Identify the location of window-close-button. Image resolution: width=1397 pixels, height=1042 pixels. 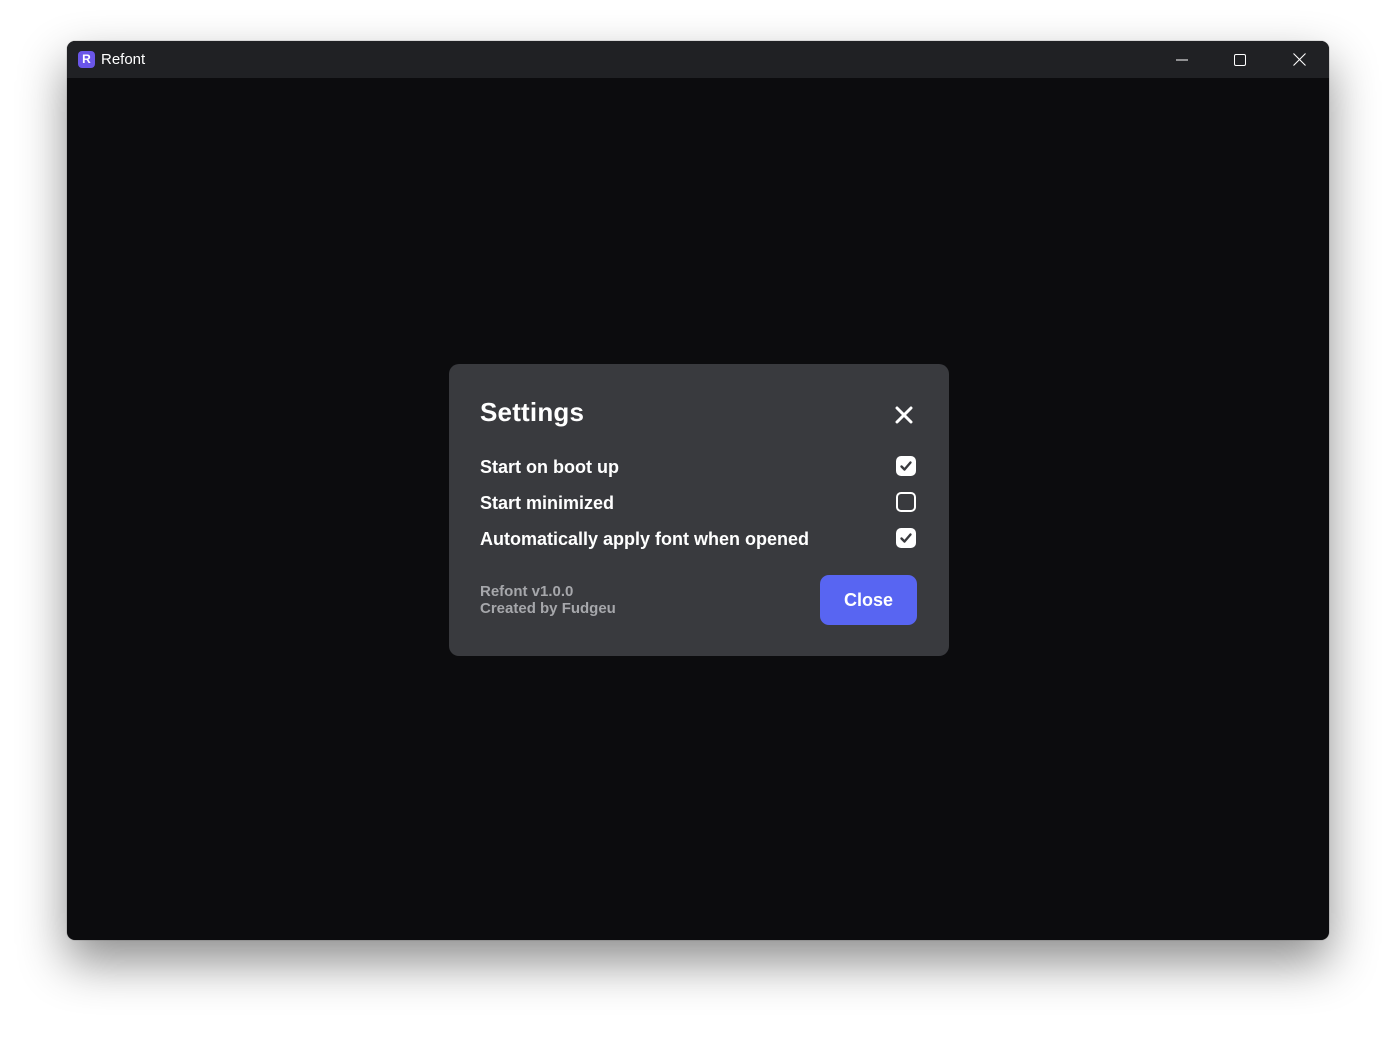
(1299, 59).